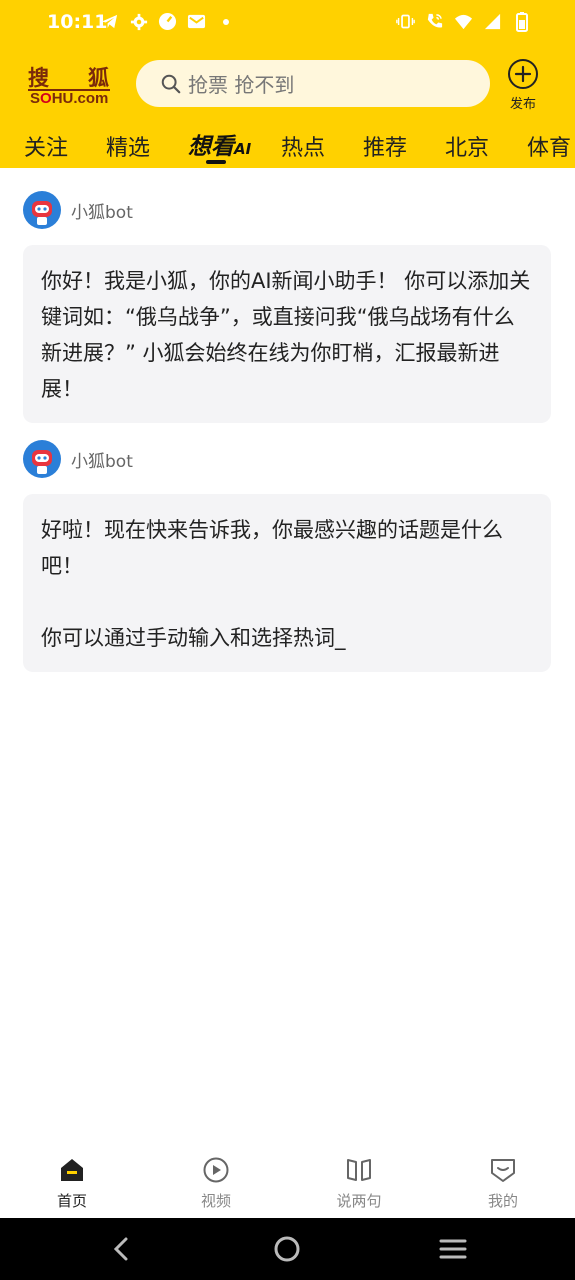 Image resolution: width=575 pixels, height=1280 pixels. What do you see at coordinates (69, 85) in the screenshot?
I see `sohu-logo: 搜 狐 SOHU.com` at bounding box center [69, 85].